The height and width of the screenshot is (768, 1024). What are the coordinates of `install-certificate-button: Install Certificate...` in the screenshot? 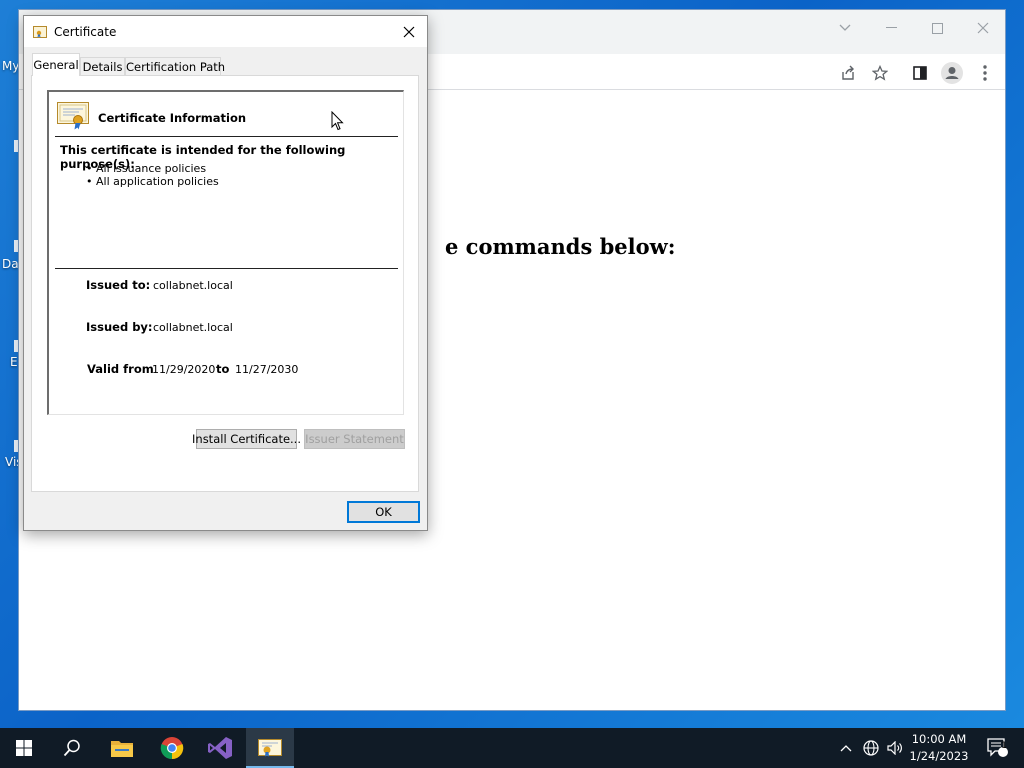 It's located at (246, 439).